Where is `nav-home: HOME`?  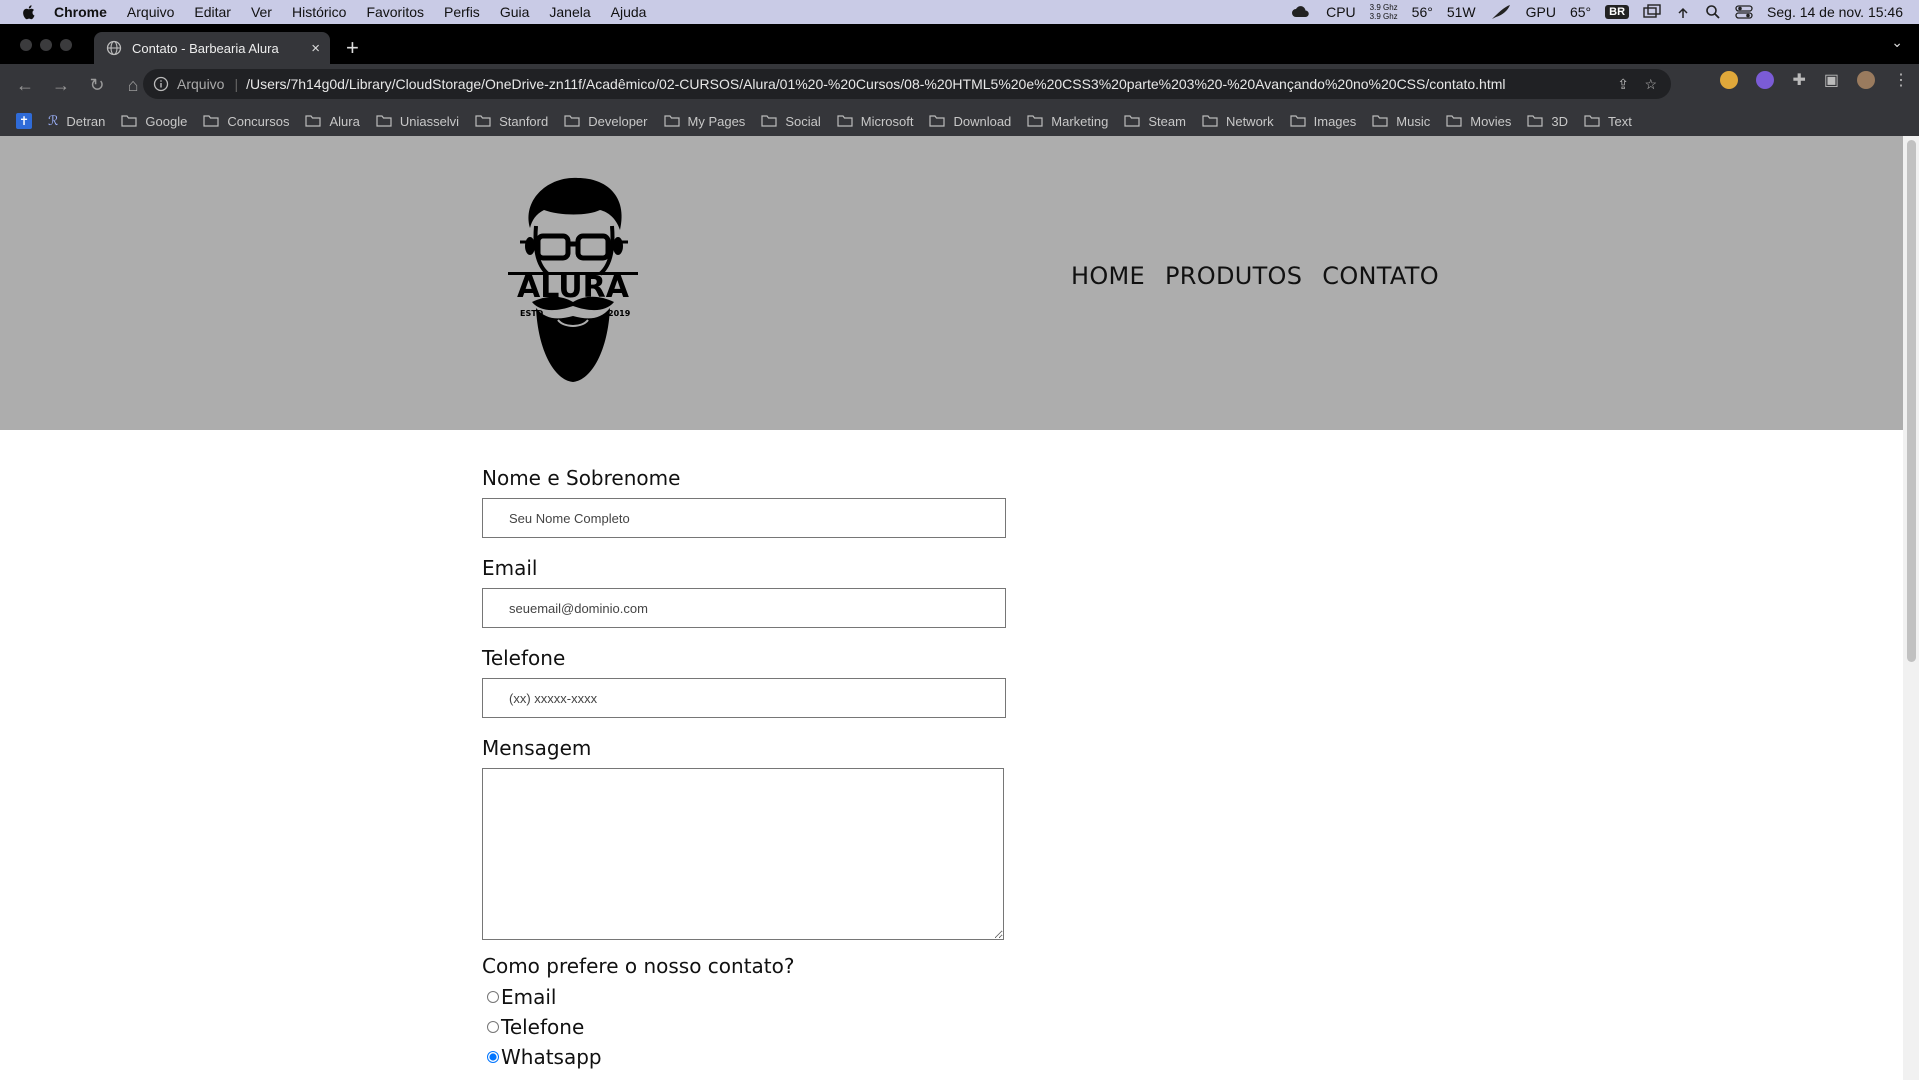
nav-home: HOME is located at coordinates (1108, 276).